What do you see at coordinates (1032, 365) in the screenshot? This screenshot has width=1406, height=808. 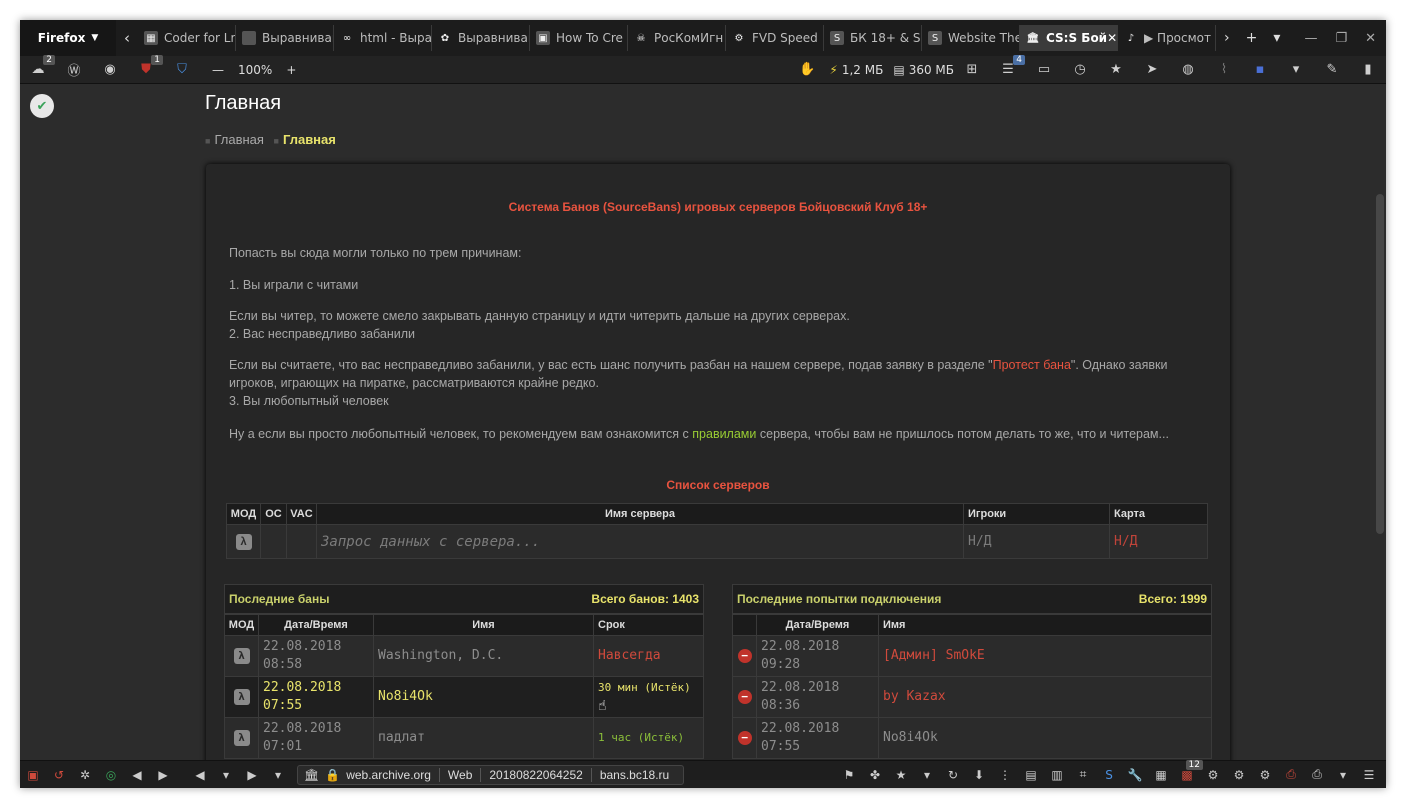 I see `ban-protest-link: Протест бана` at bounding box center [1032, 365].